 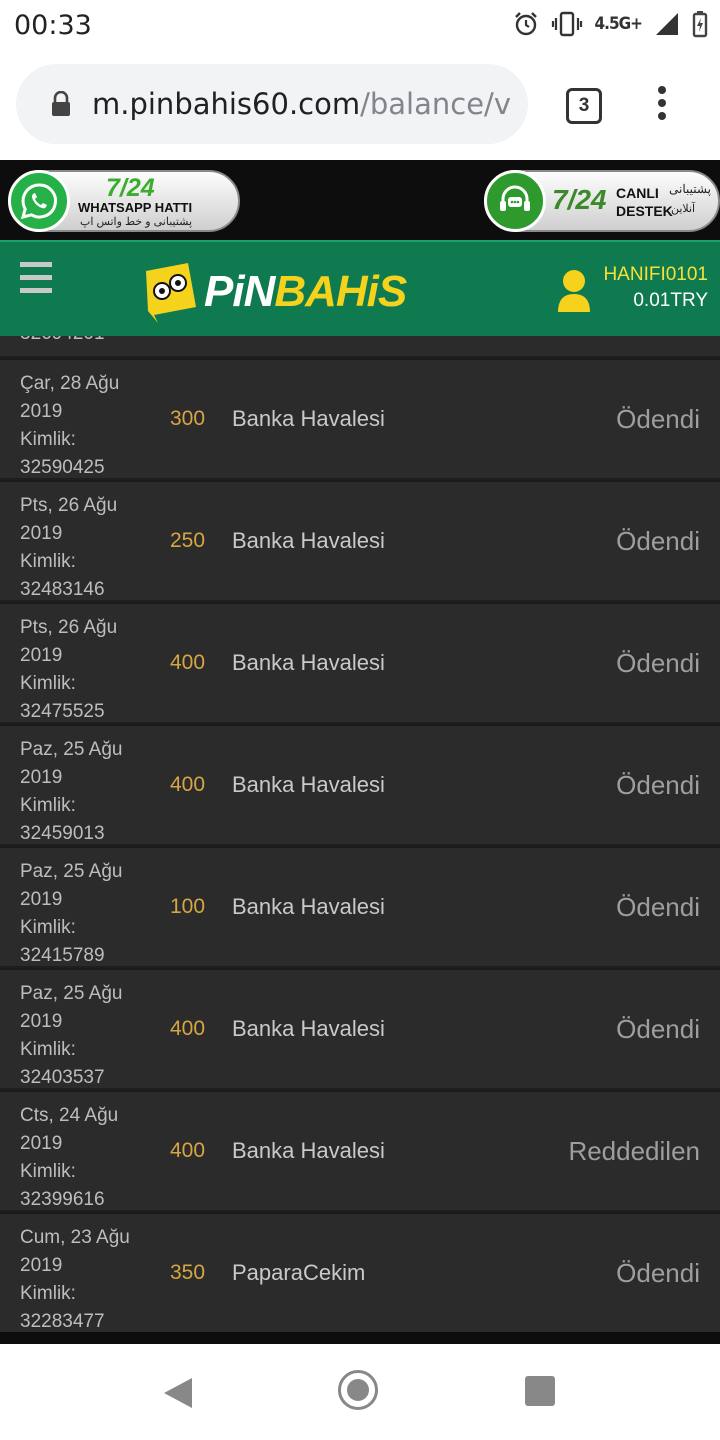 What do you see at coordinates (637, 193) in the screenshot?
I see `support-canli-label: CANLI` at bounding box center [637, 193].